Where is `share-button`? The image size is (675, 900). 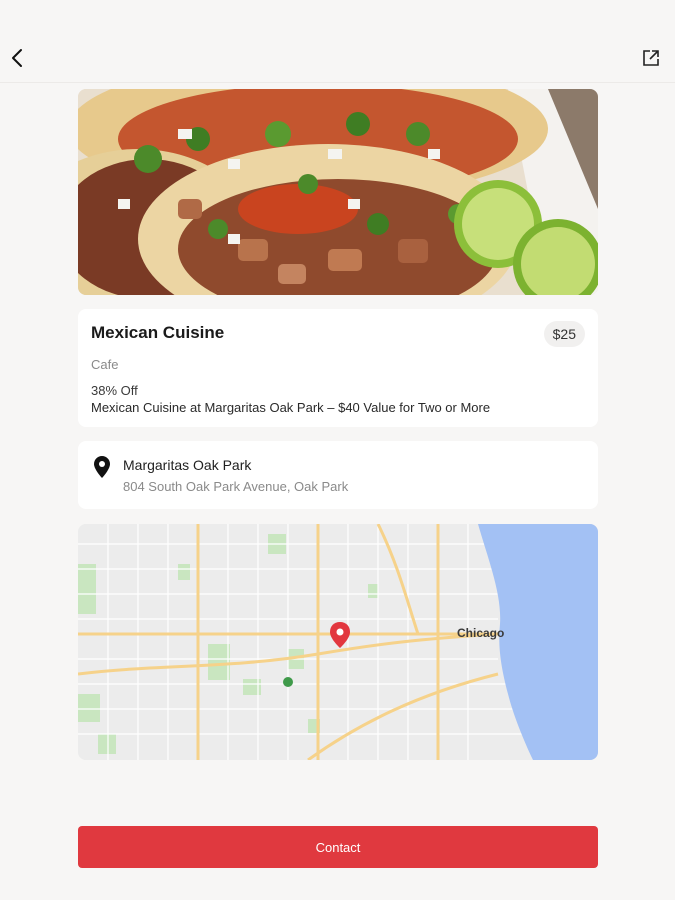 share-button is located at coordinates (651, 58).